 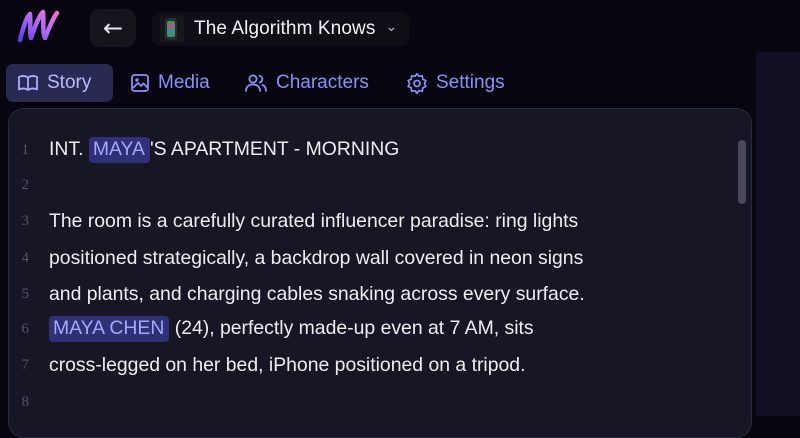 I want to click on back-button: ←, so click(x=113, y=28).